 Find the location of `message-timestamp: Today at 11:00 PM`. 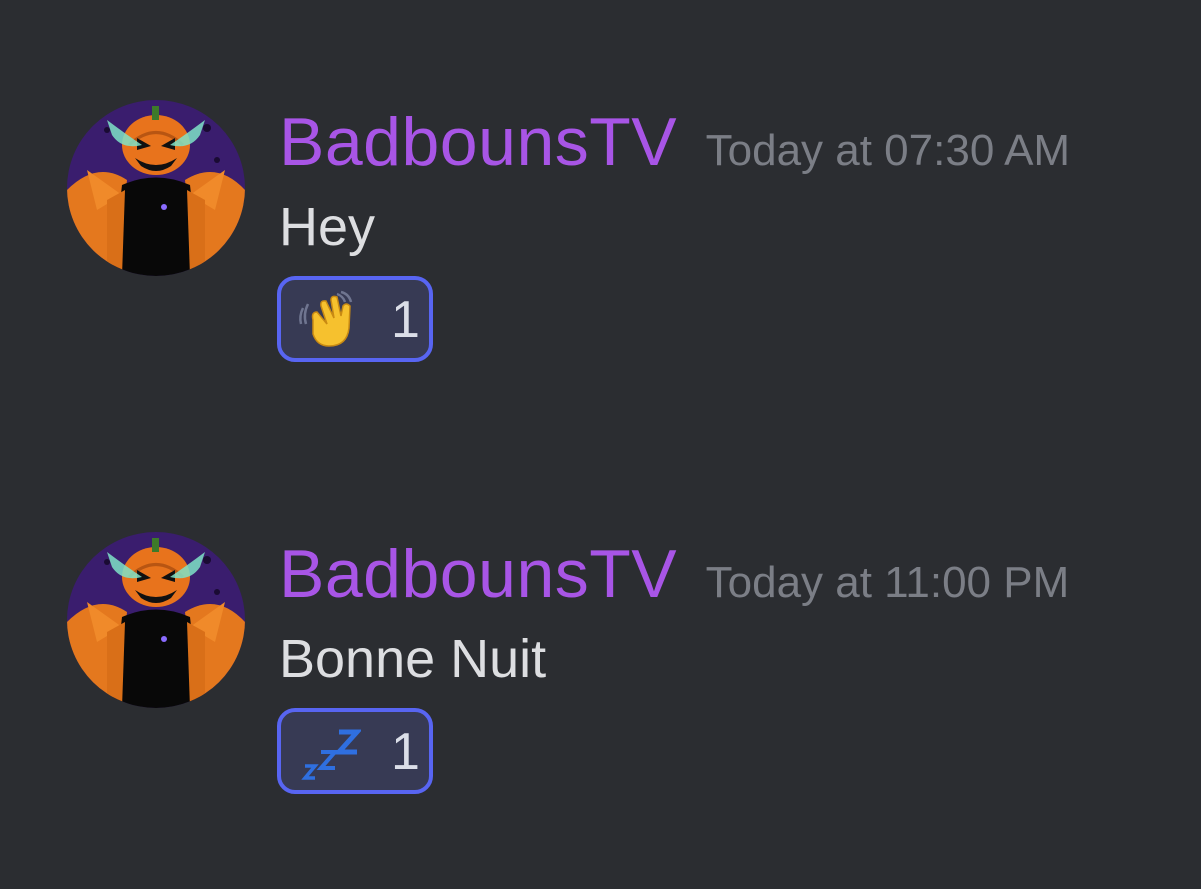

message-timestamp: Today at 11:00 PM is located at coordinates (887, 582).